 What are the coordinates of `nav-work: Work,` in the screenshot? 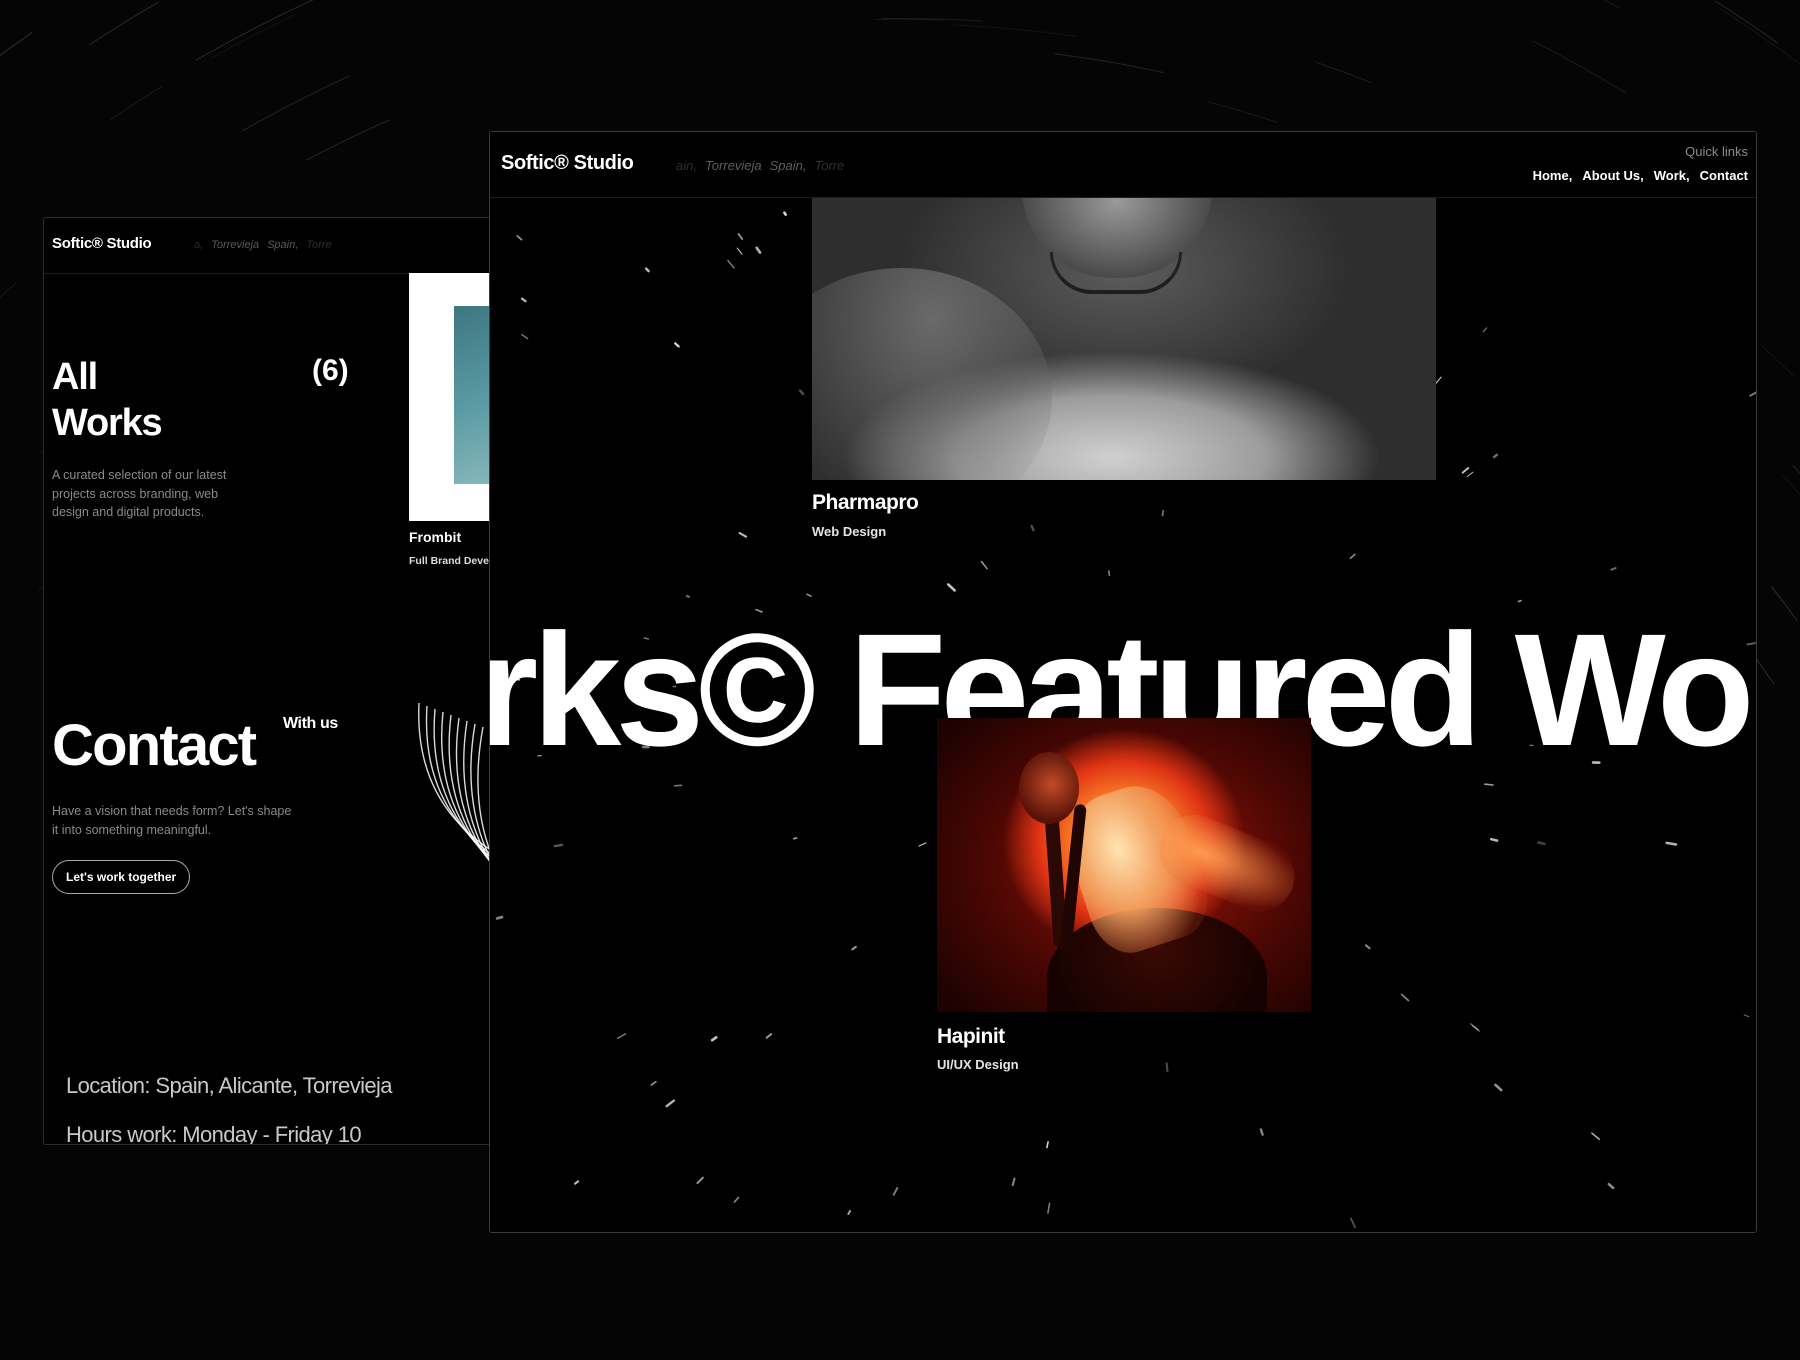 It's located at (1672, 175).